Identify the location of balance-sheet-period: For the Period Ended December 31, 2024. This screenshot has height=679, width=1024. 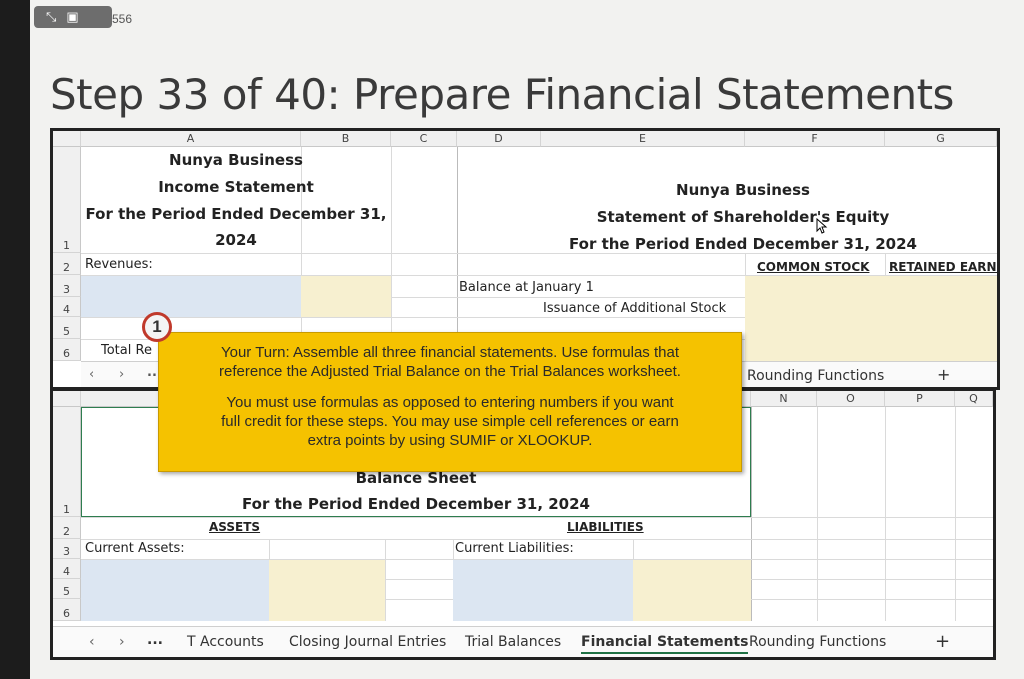
(416, 504).